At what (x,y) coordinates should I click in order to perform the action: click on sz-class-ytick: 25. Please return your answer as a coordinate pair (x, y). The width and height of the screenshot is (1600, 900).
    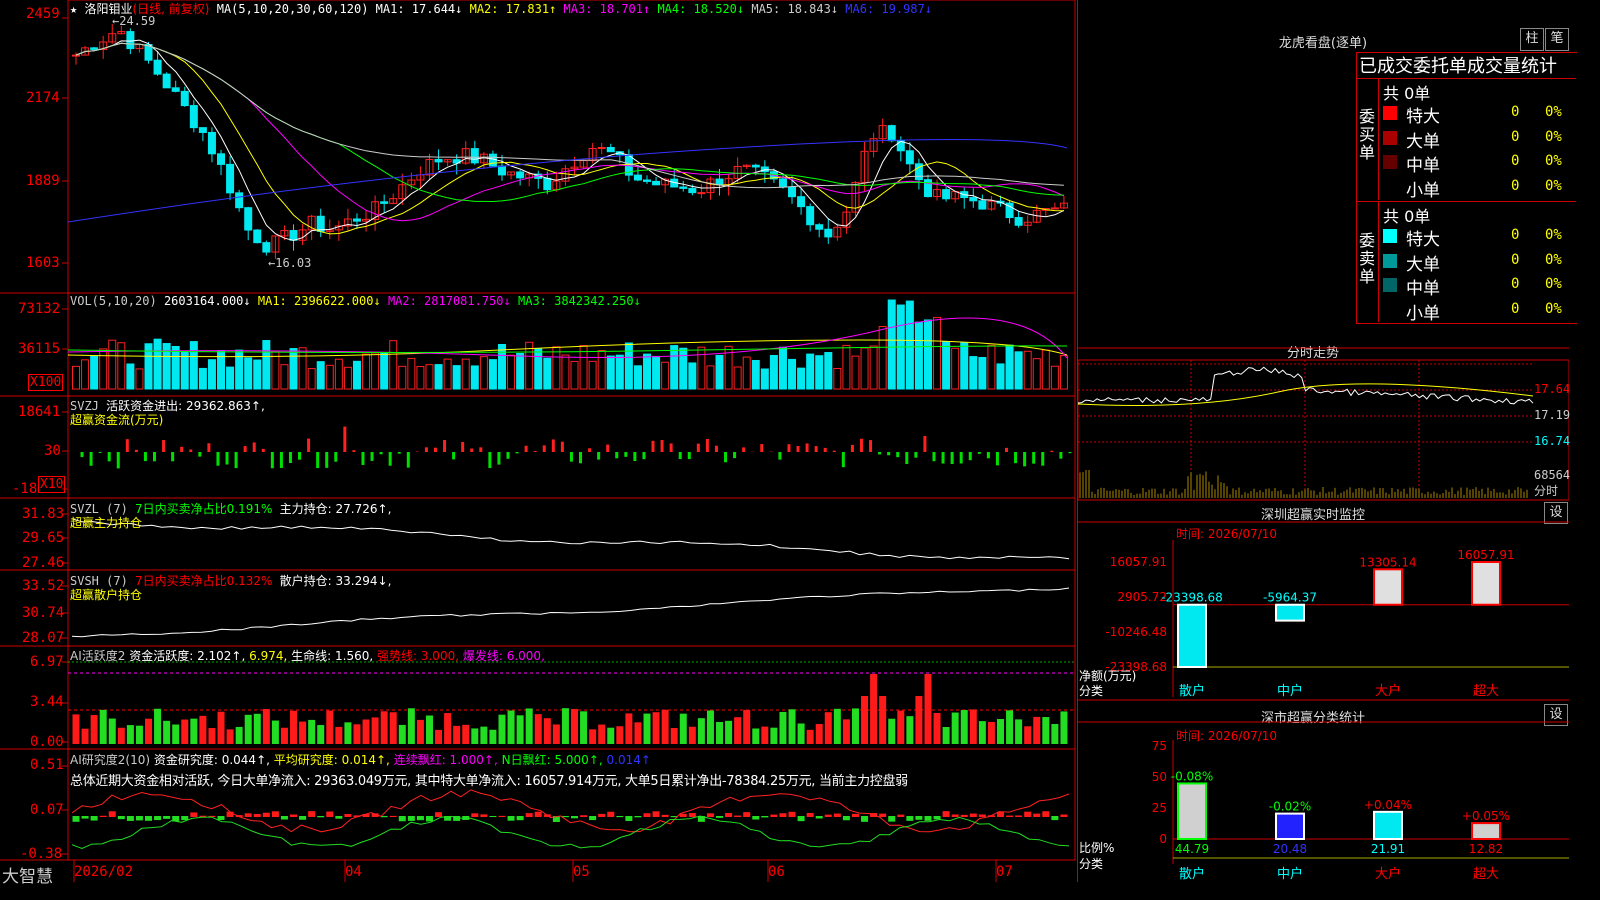
    Looking at the image, I should click on (1159, 808).